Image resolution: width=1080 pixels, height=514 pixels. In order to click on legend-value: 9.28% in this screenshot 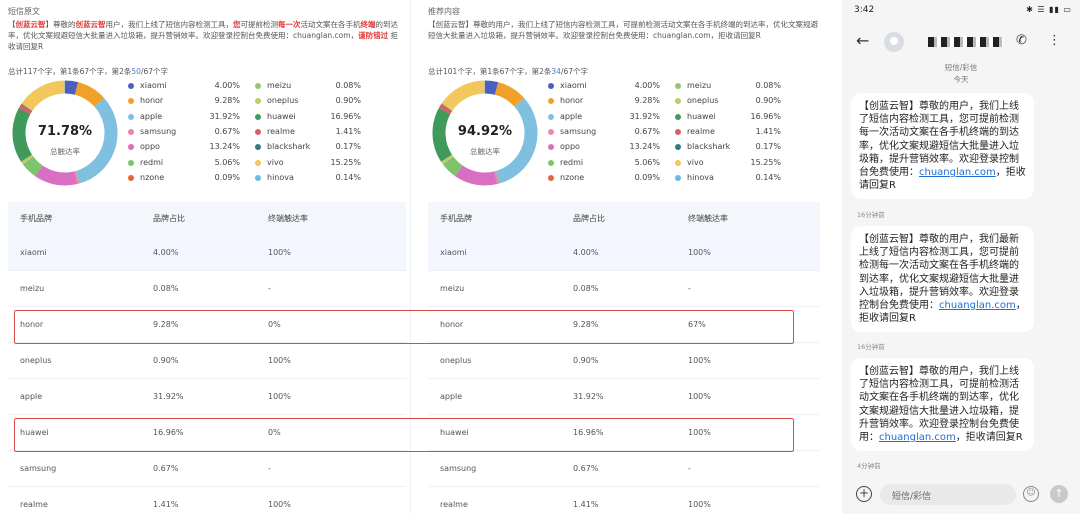, I will do `click(647, 101)`.